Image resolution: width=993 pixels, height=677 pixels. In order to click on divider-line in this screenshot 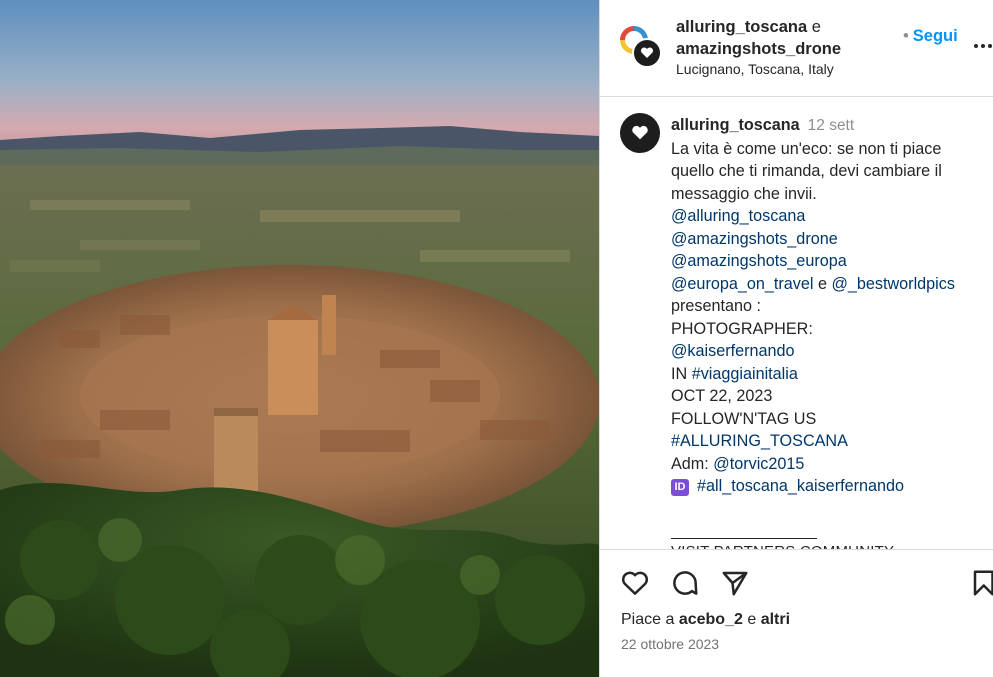, I will do `click(744, 538)`.